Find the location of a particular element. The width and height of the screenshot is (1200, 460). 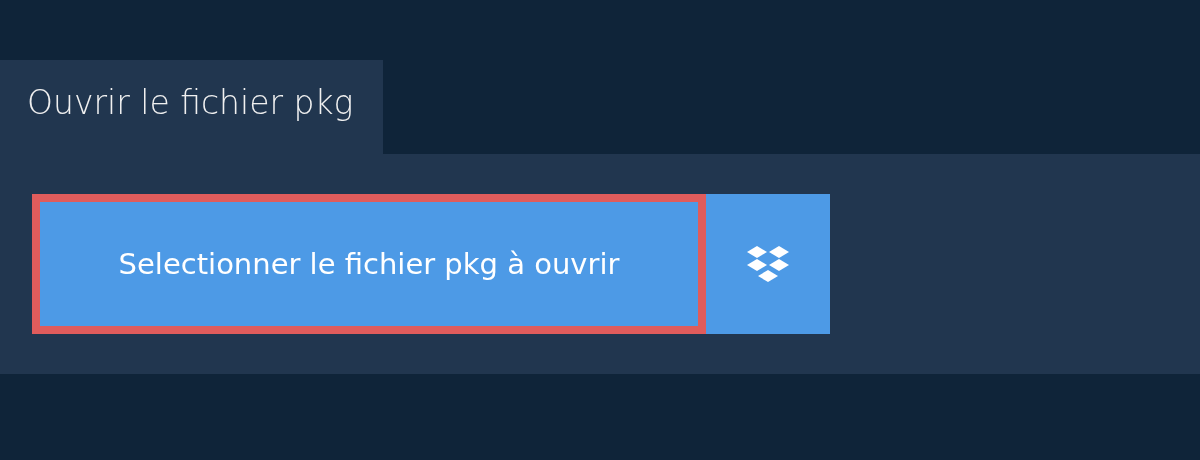

dropbox-icon is located at coordinates (768, 264).